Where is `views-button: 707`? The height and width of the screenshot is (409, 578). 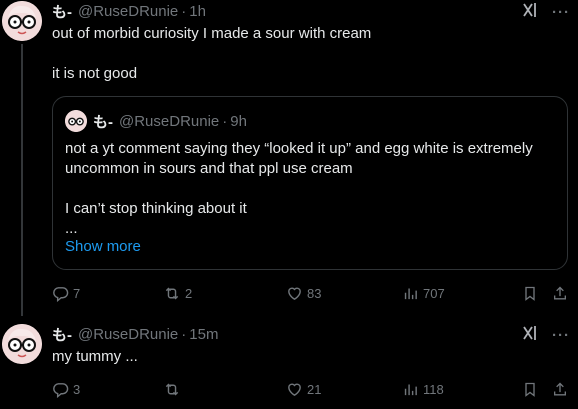
views-button: 707 is located at coordinates (423, 293).